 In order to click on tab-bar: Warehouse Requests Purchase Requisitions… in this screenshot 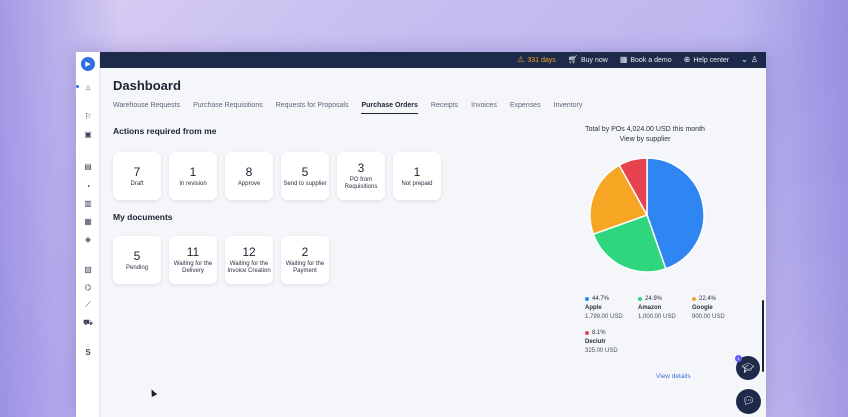, I will do `click(347, 108)`.